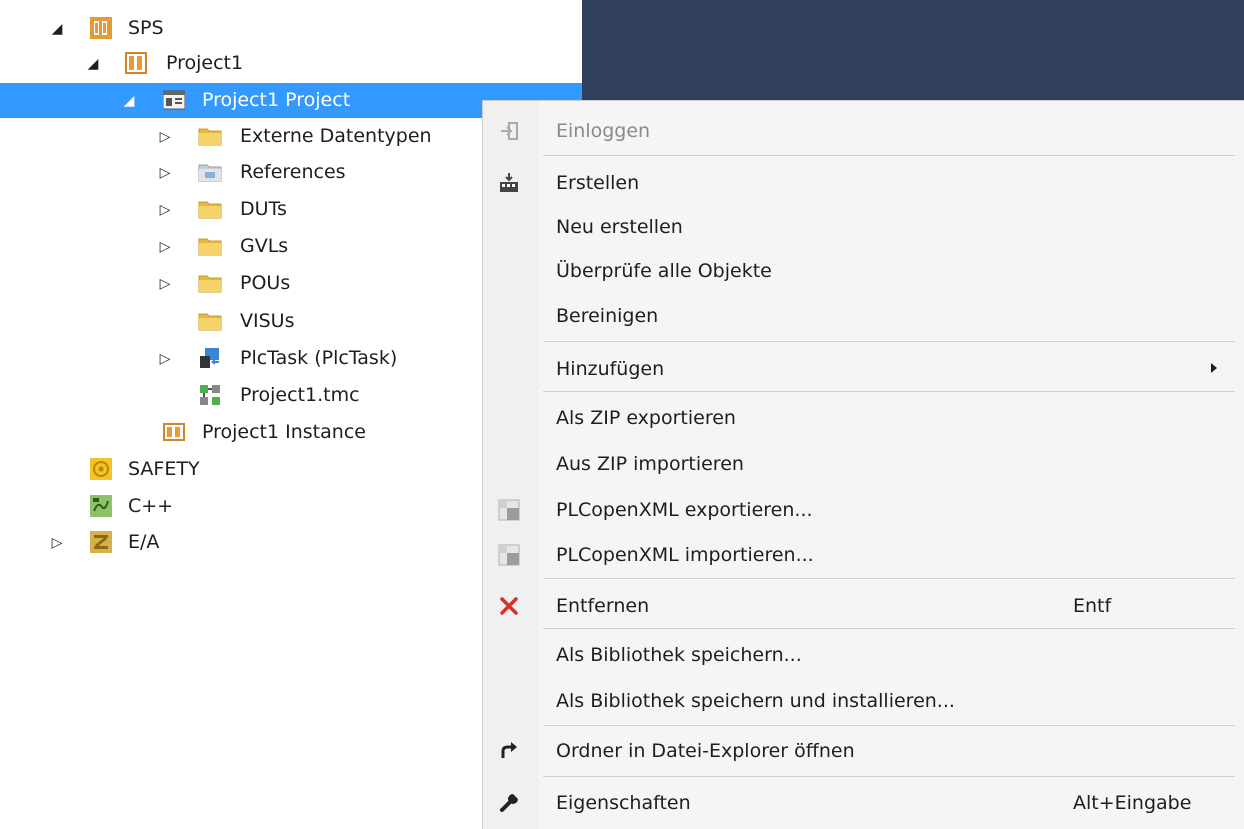 This screenshot has width=1244, height=829. What do you see at coordinates (210, 172) in the screenshot?
I see `references-icon` at bounding box center [210, 172].